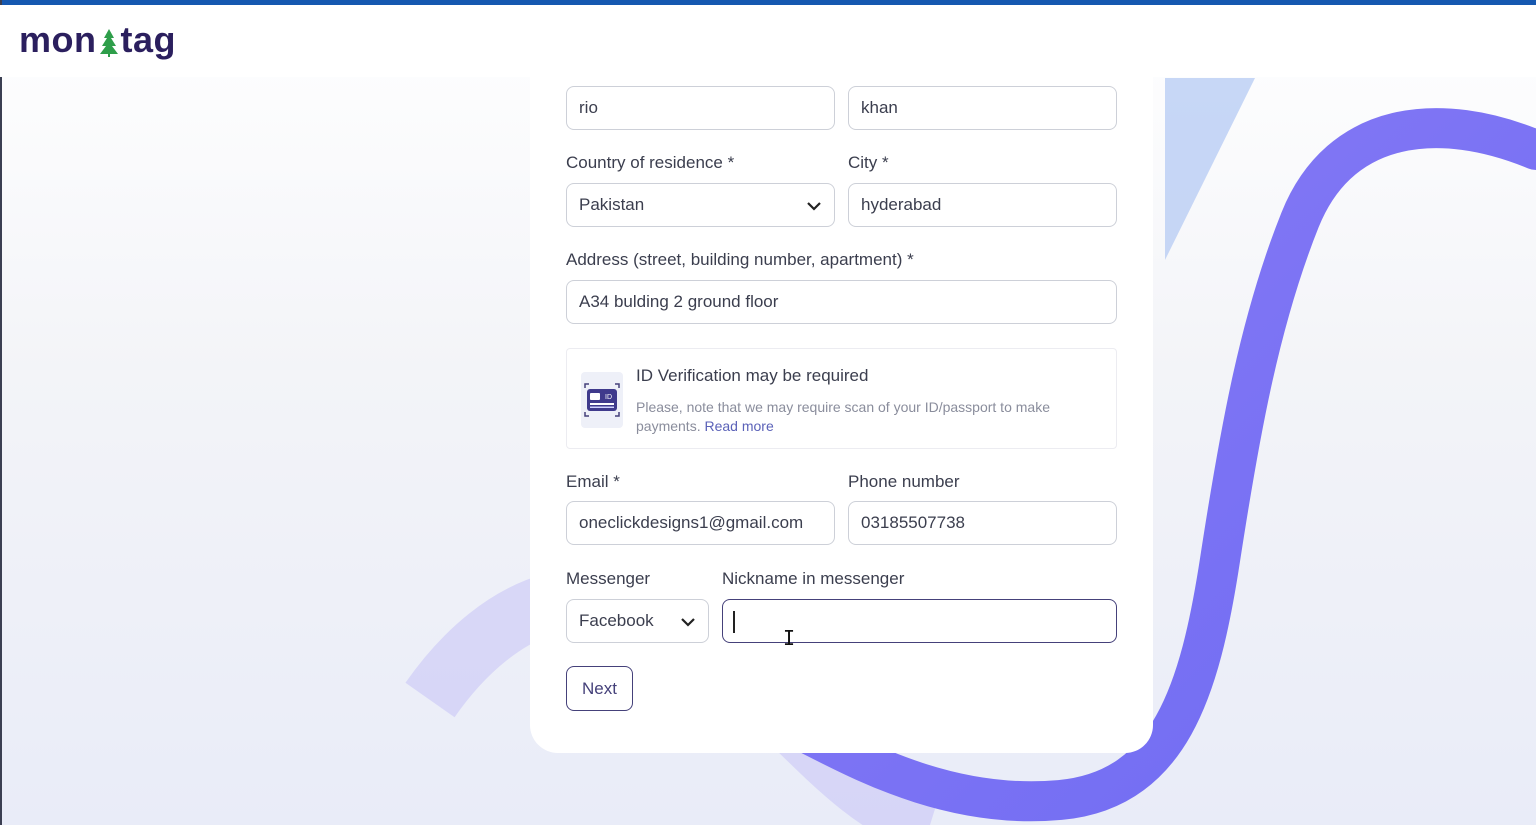 The width and height of the screenshot is (1536, 825). I want to click on country-value: Pakistan, so click(612, 204).